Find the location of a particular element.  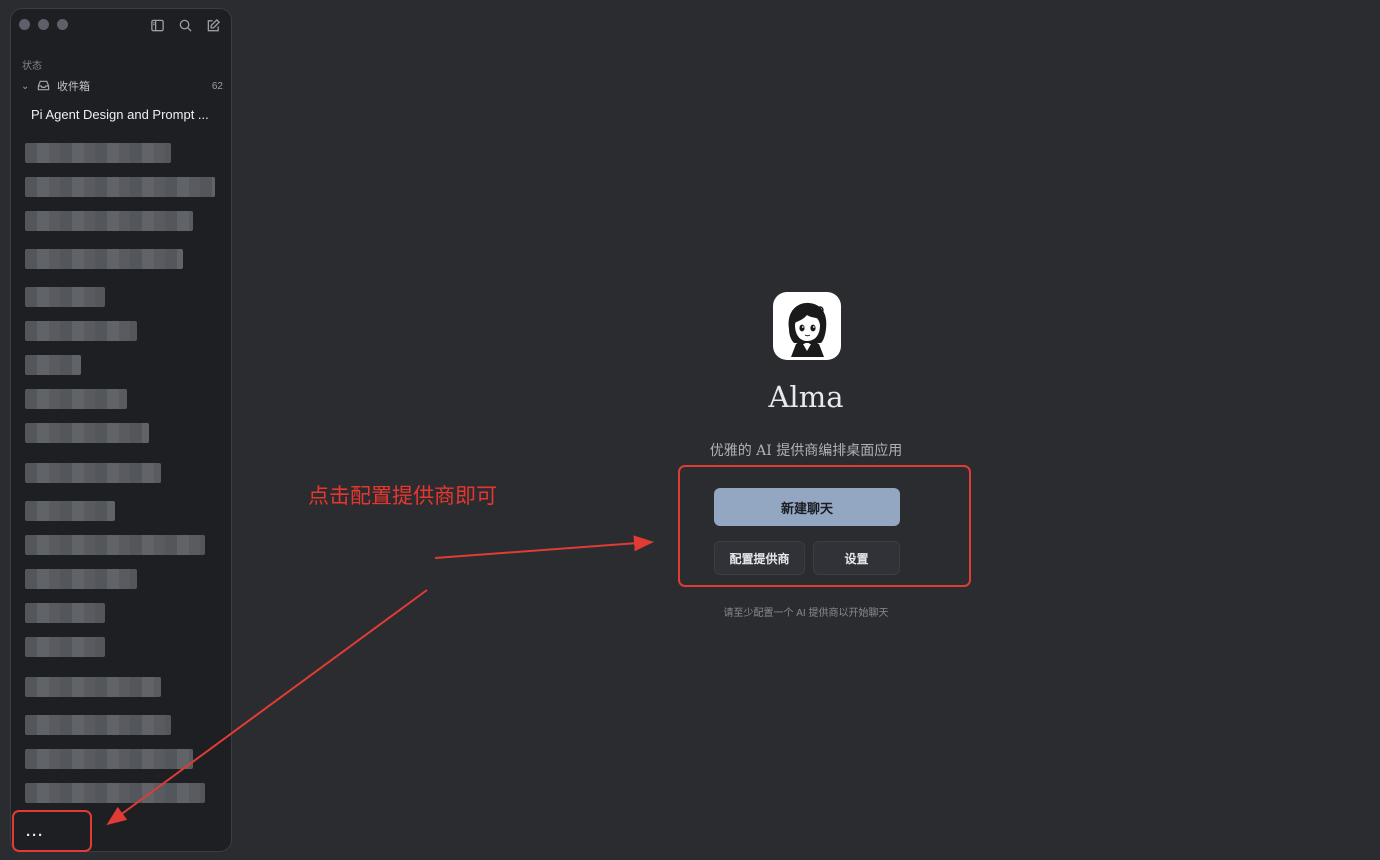

anime-avatar-icon is located at coordinates (807, 329).